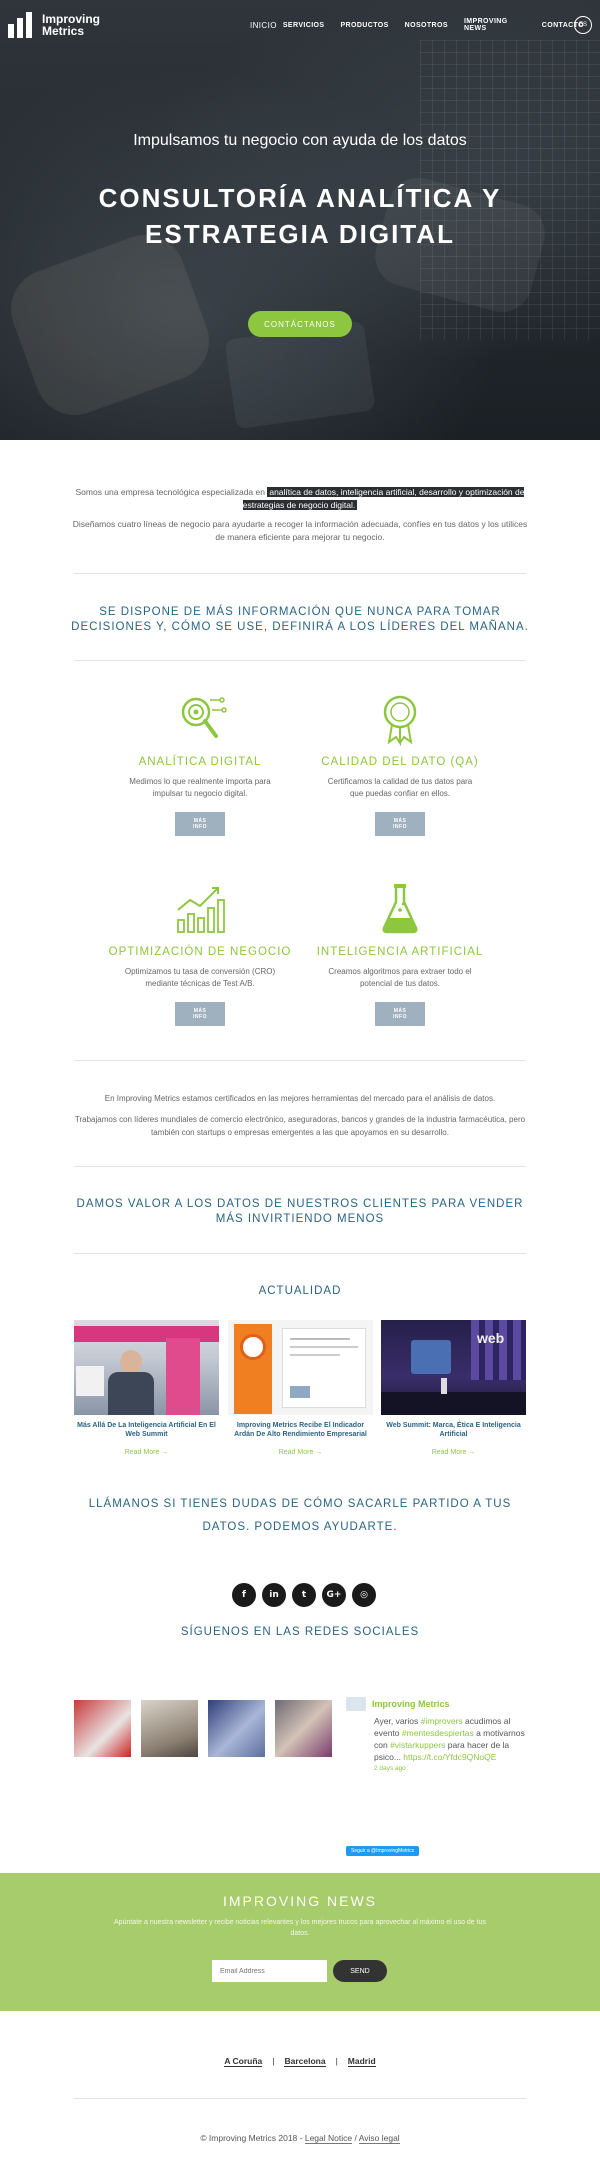  Describe the element at coordinates (411, 1704) in the screenshot. I see `tweet-author: Improving Metrics` at that location.